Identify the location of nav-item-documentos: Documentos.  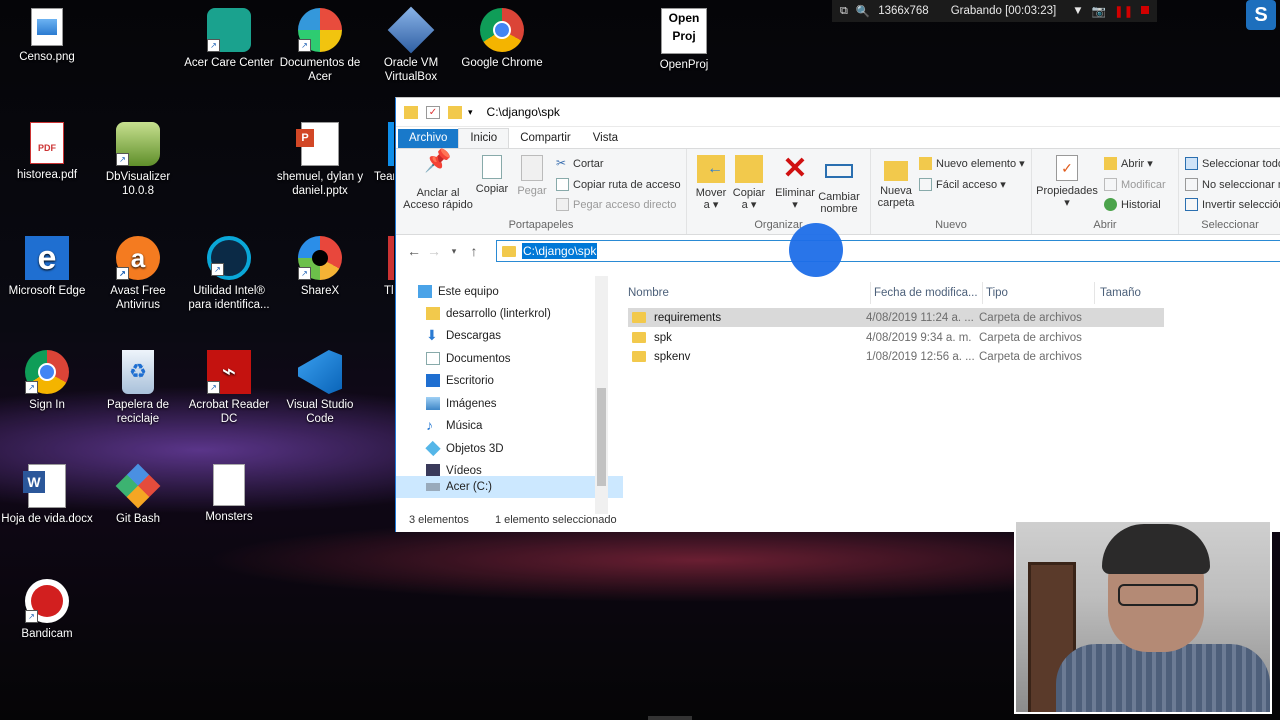
(468, 358).